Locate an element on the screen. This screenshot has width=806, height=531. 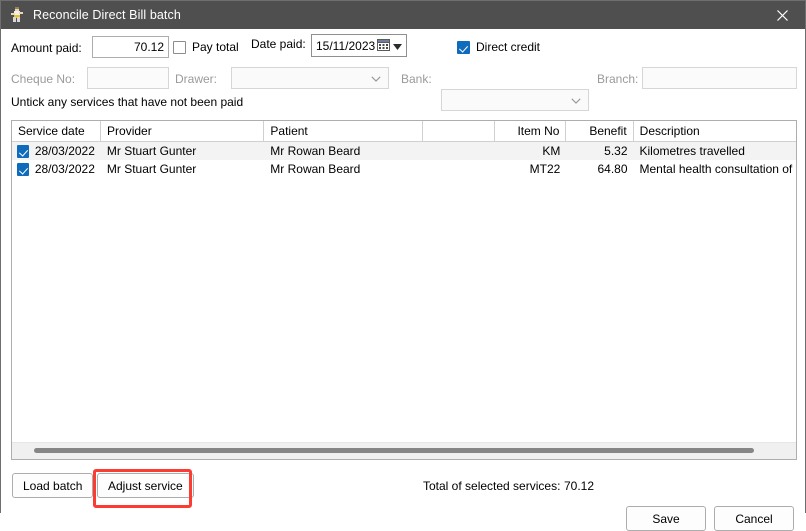
scrollbar-thumb is located at coordinates (394, 450).